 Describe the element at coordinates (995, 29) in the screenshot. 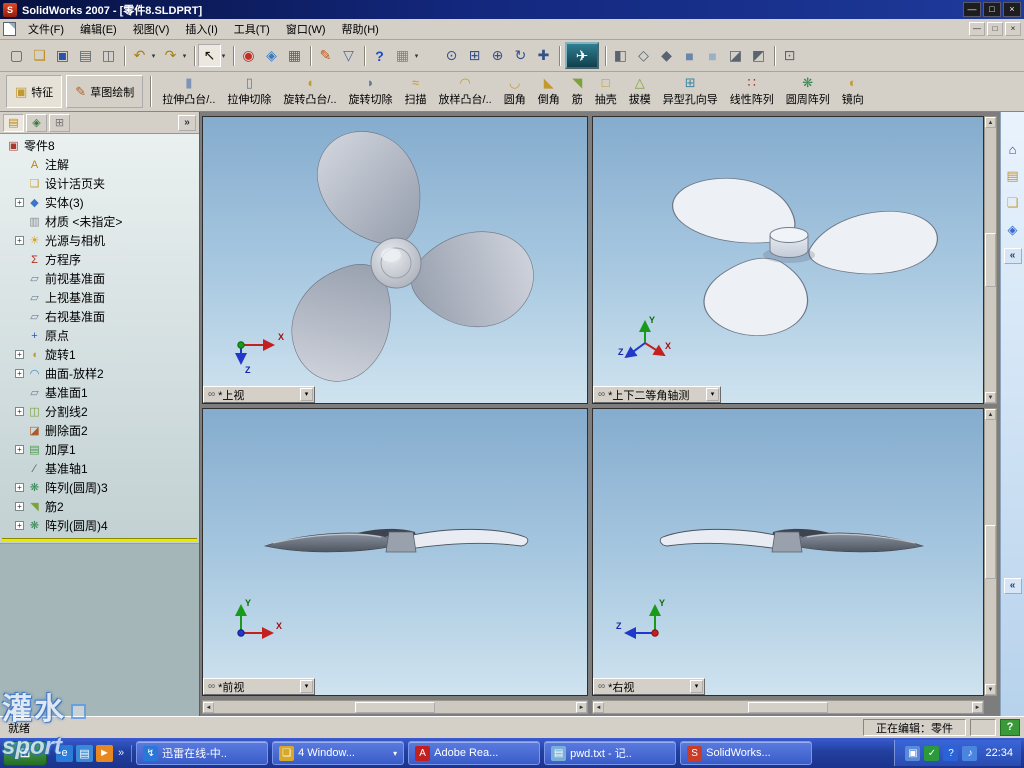

I see `mdi-restore-button: □` at that location.